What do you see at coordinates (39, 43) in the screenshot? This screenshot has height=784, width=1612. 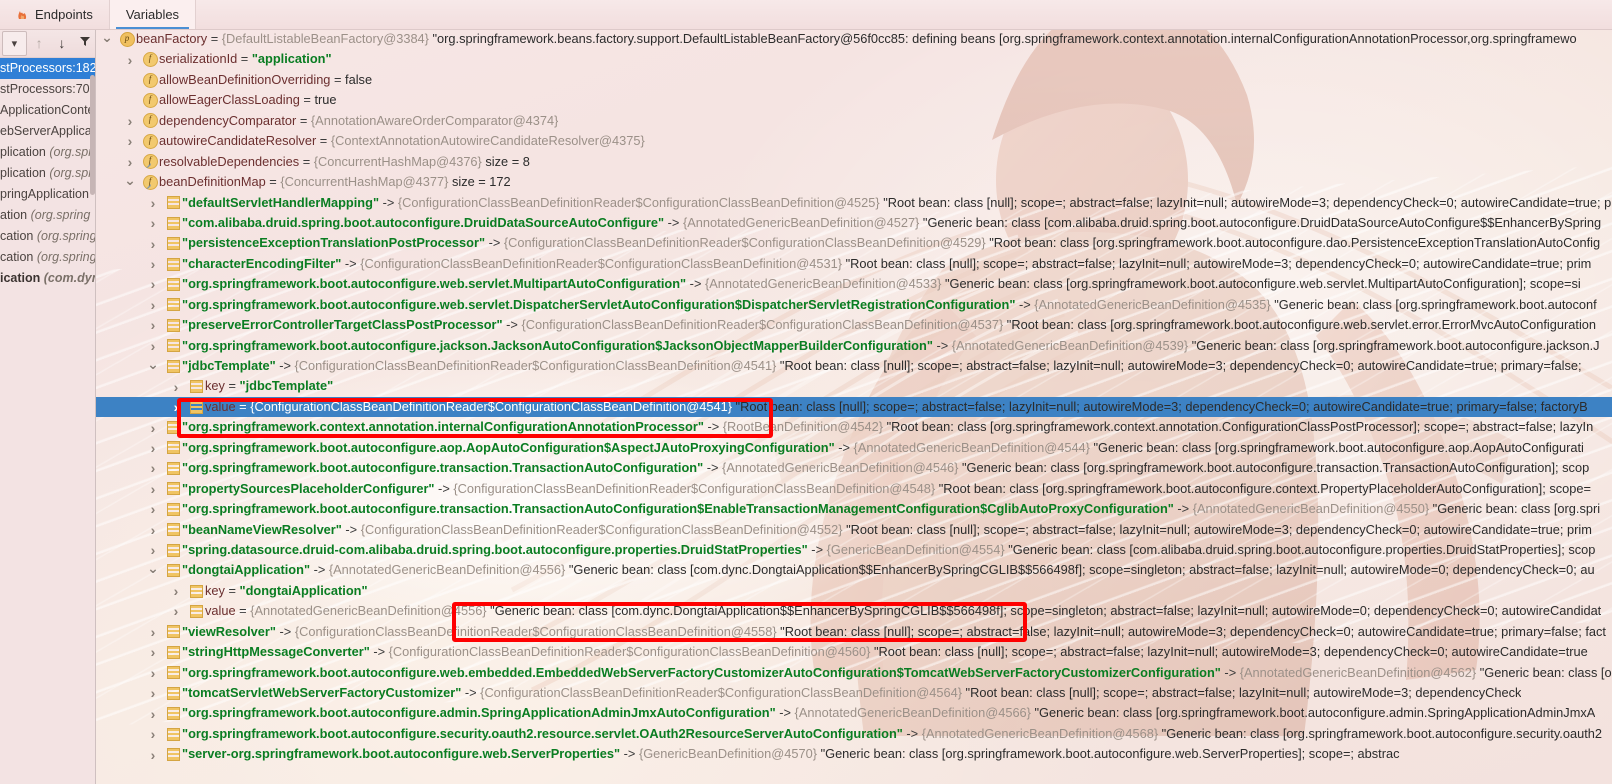 I see `frames-up-button: ↑` at bounding box center [39, 43].